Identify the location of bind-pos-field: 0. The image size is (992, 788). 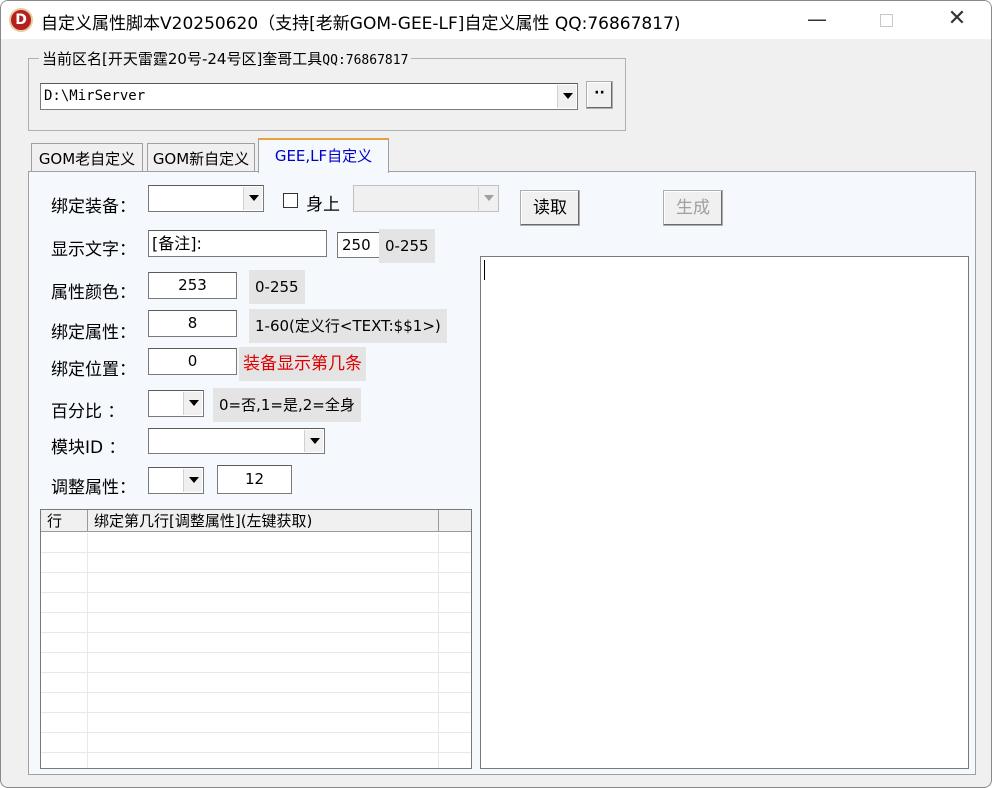
(192, 361).